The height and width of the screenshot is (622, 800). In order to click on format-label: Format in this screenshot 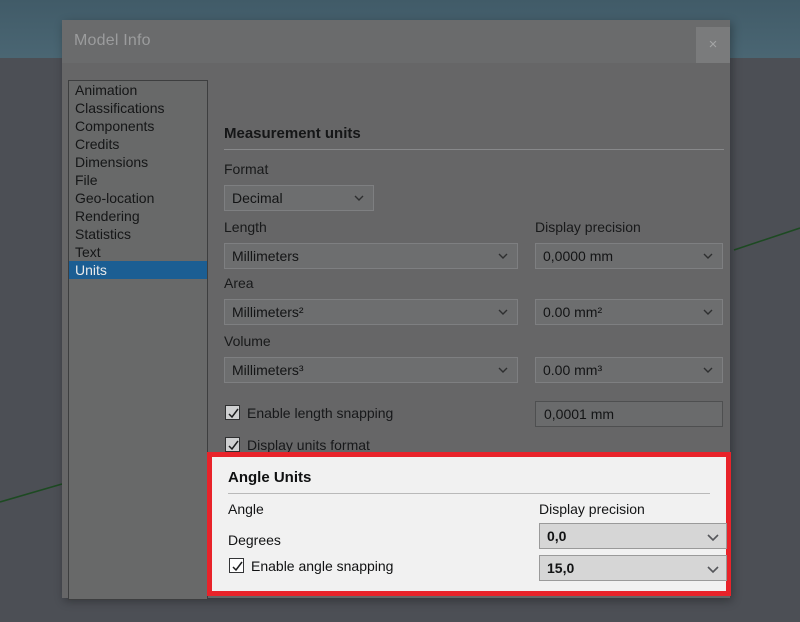, I will do `click(246, 169)`.